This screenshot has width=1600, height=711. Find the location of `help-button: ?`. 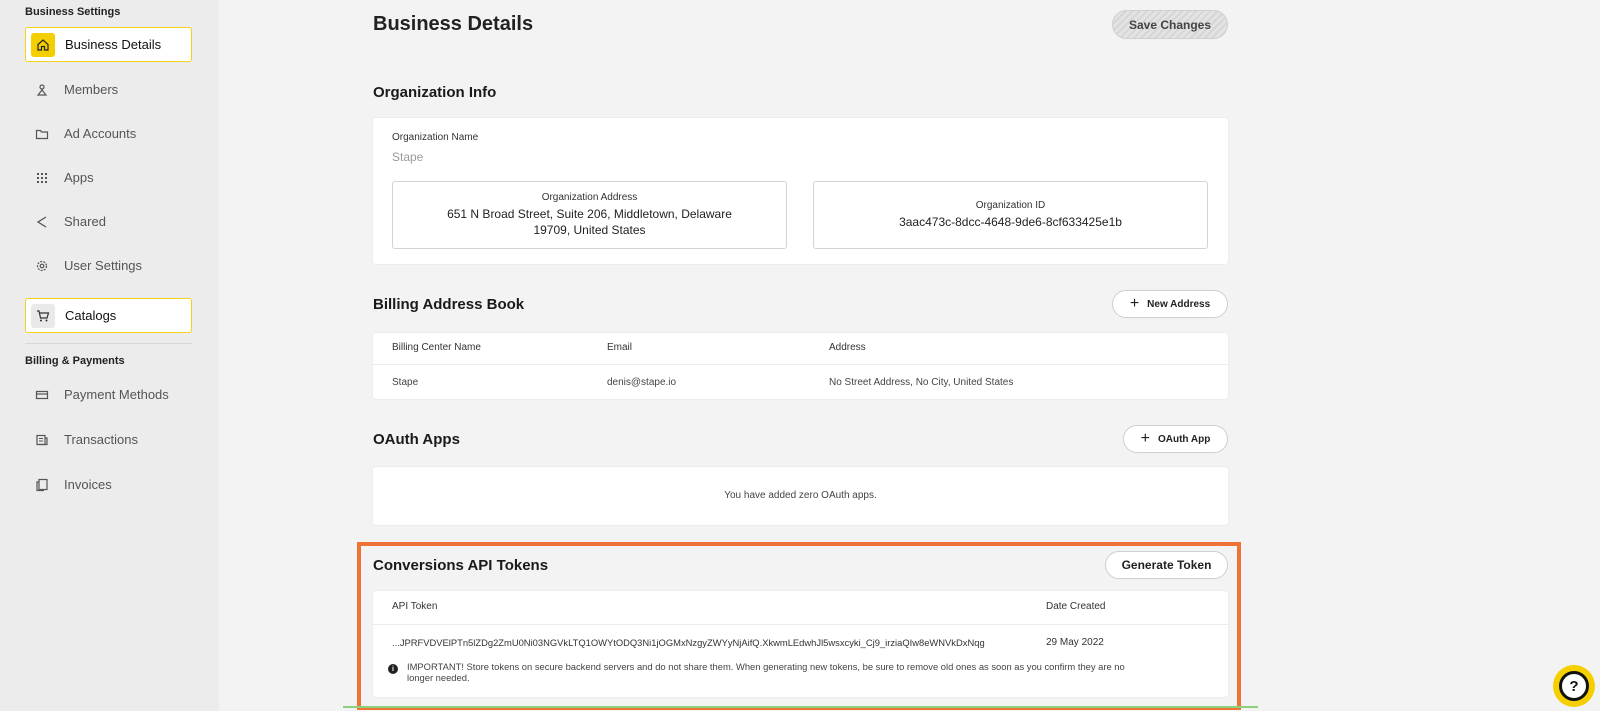

help-button: ? is located at coordinates (1574, 686).